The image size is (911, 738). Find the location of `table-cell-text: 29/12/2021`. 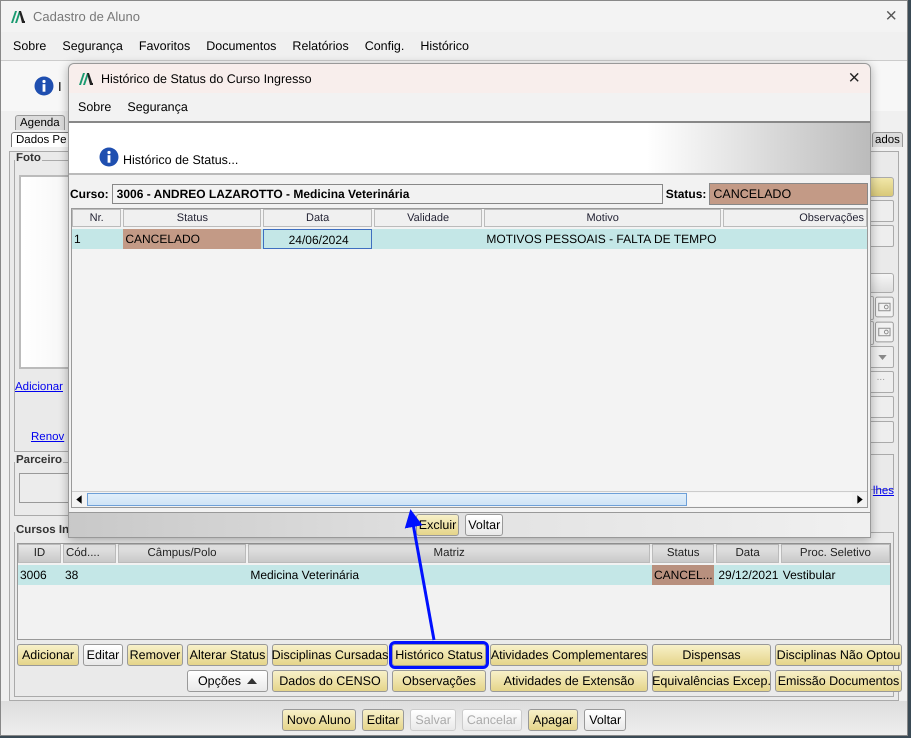

table-cell-text: 29/12/2021 is located at coordinates (748, 575).